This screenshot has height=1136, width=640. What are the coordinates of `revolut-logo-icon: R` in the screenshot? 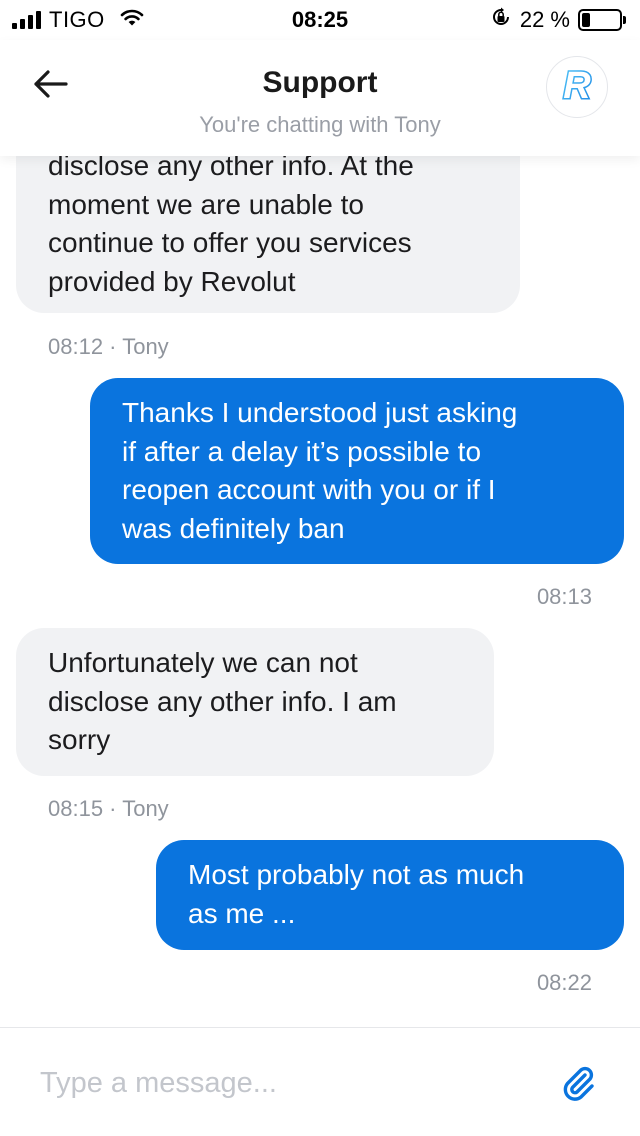 It's located at (577, 86).